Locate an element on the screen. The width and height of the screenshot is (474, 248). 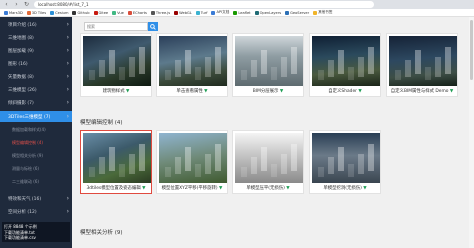
example-card: BIM分层展示 ▼ is located at coordinates (268, 65).